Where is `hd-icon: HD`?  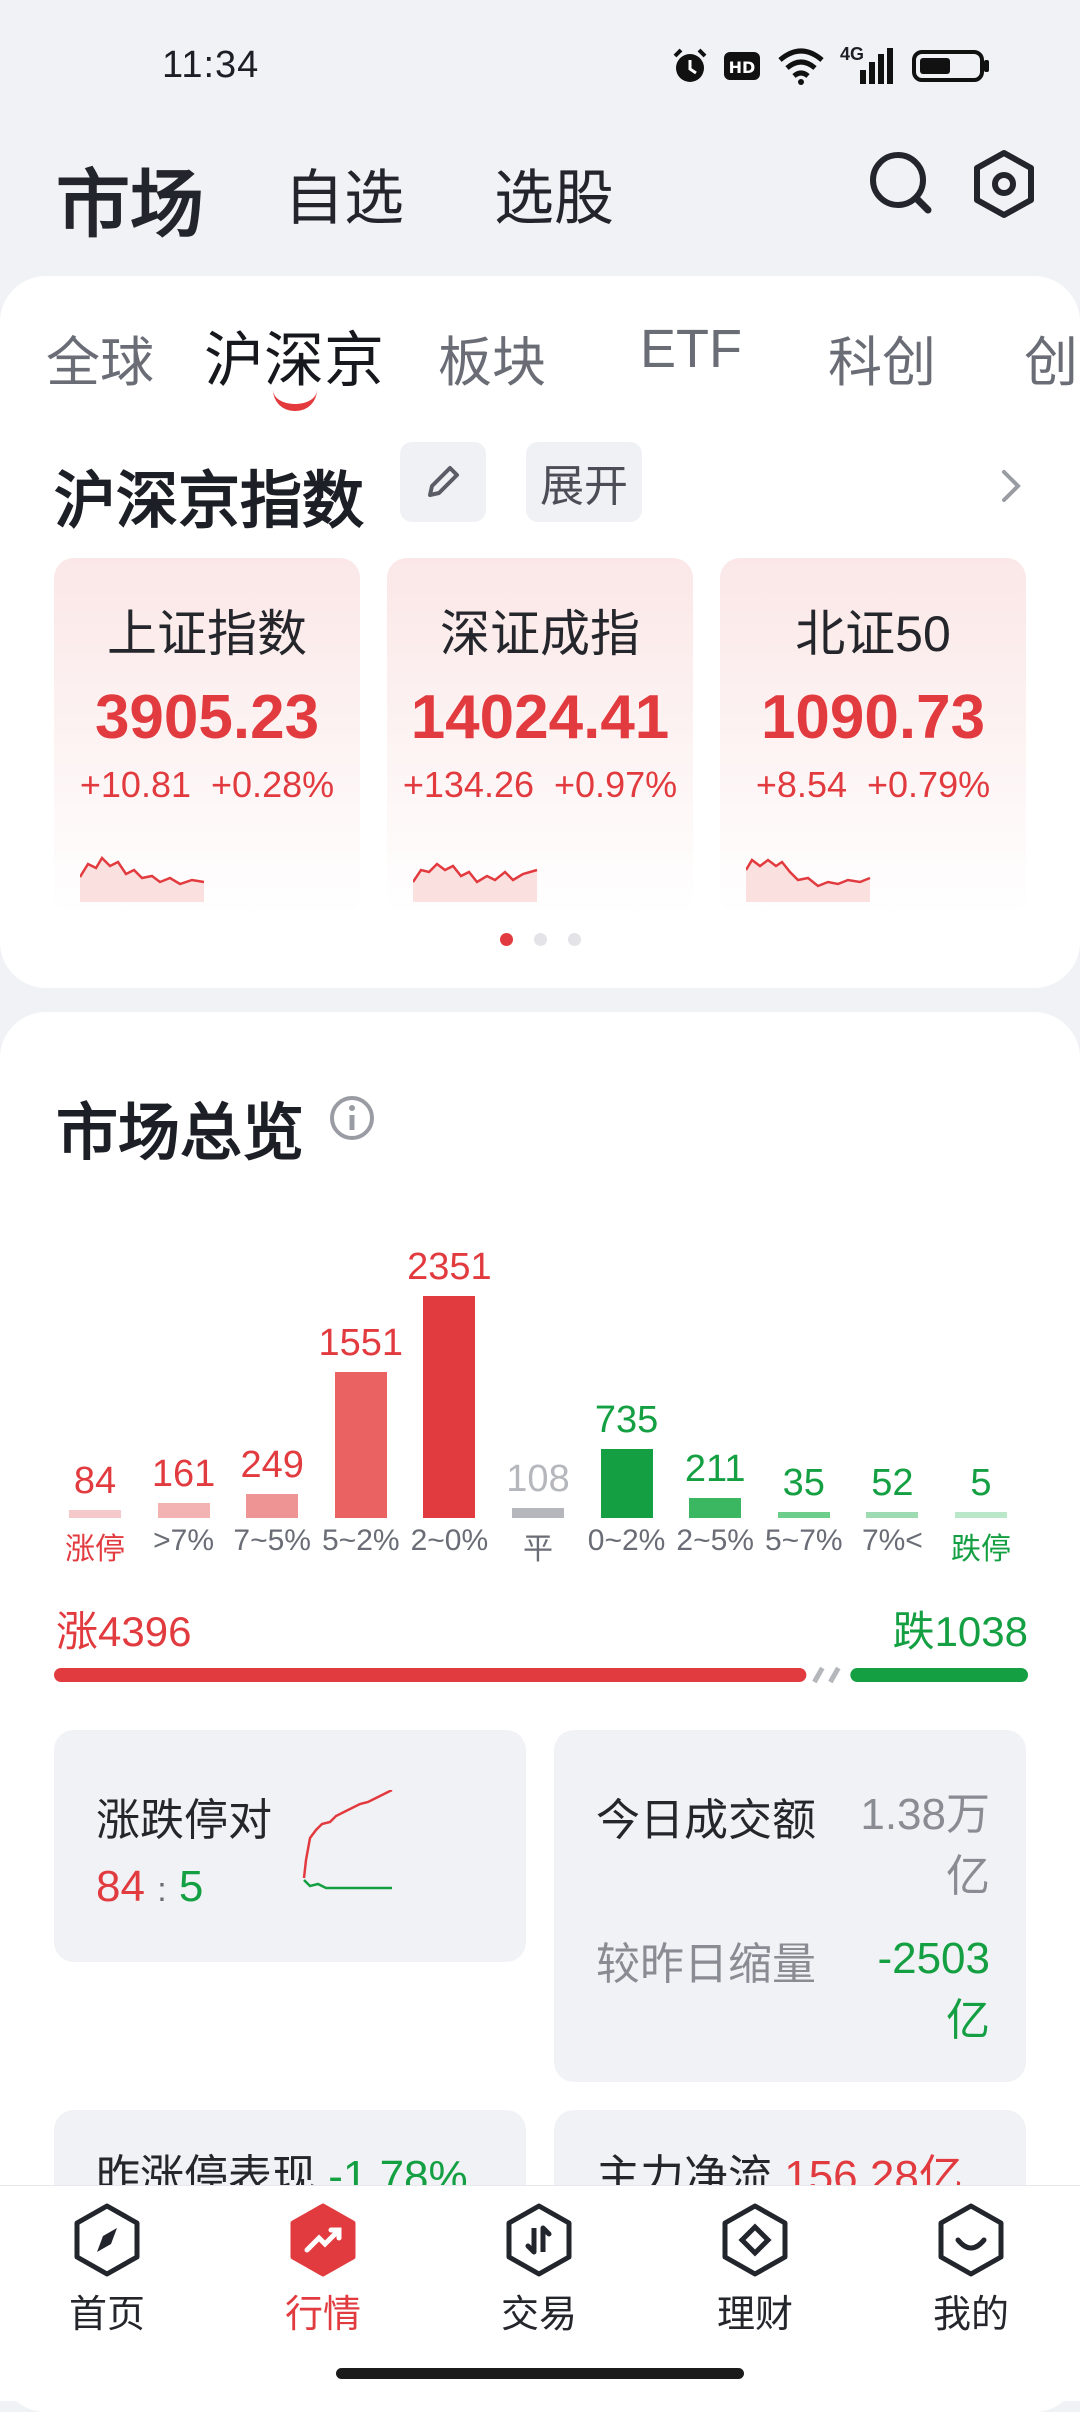
hd-icon: HD is located at coordinates (742, 66).